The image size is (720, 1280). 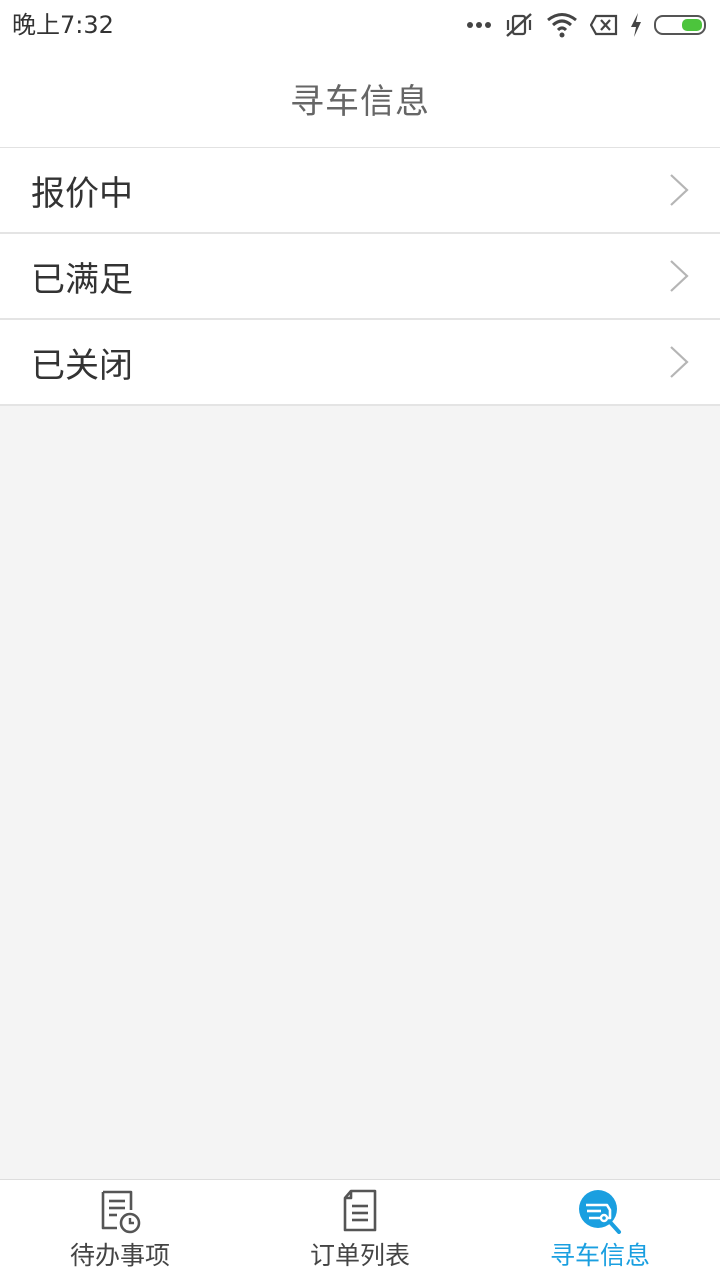 I want to click on tab-car-search: 寻车信息, so click(x=600, y=1230).